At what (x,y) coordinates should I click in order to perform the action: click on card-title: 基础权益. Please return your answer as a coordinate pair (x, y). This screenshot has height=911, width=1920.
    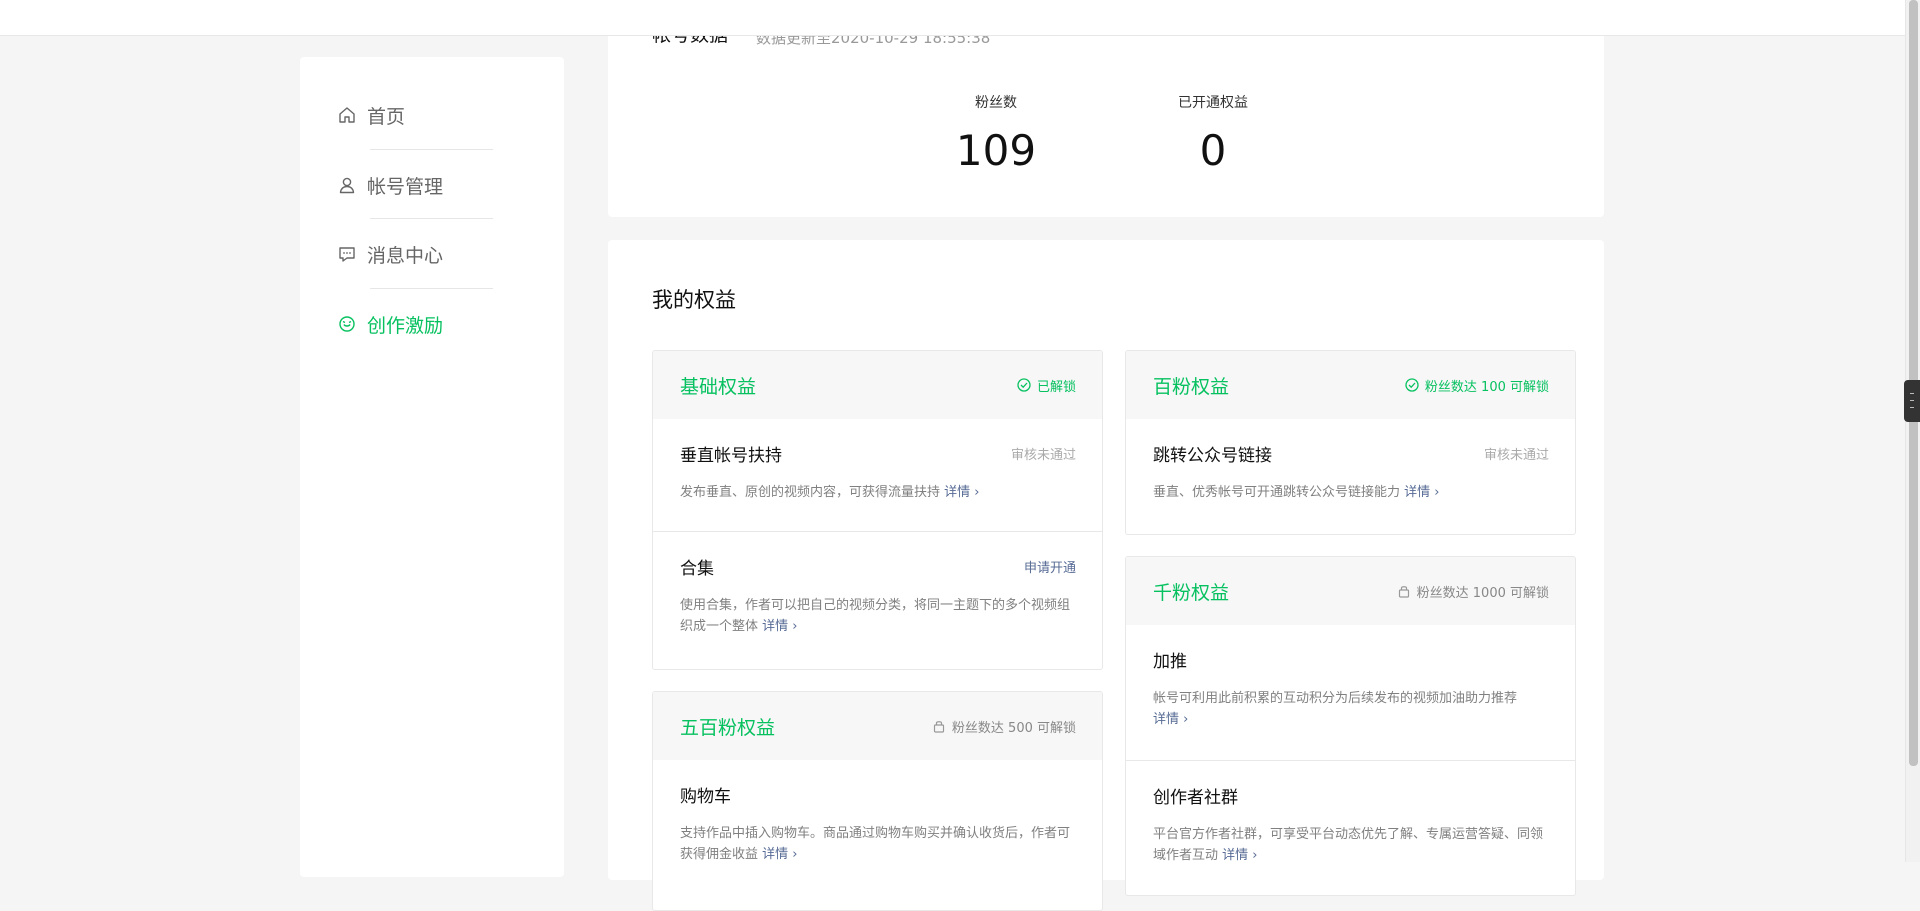
    Looking at the image, I should click on (718, 386).